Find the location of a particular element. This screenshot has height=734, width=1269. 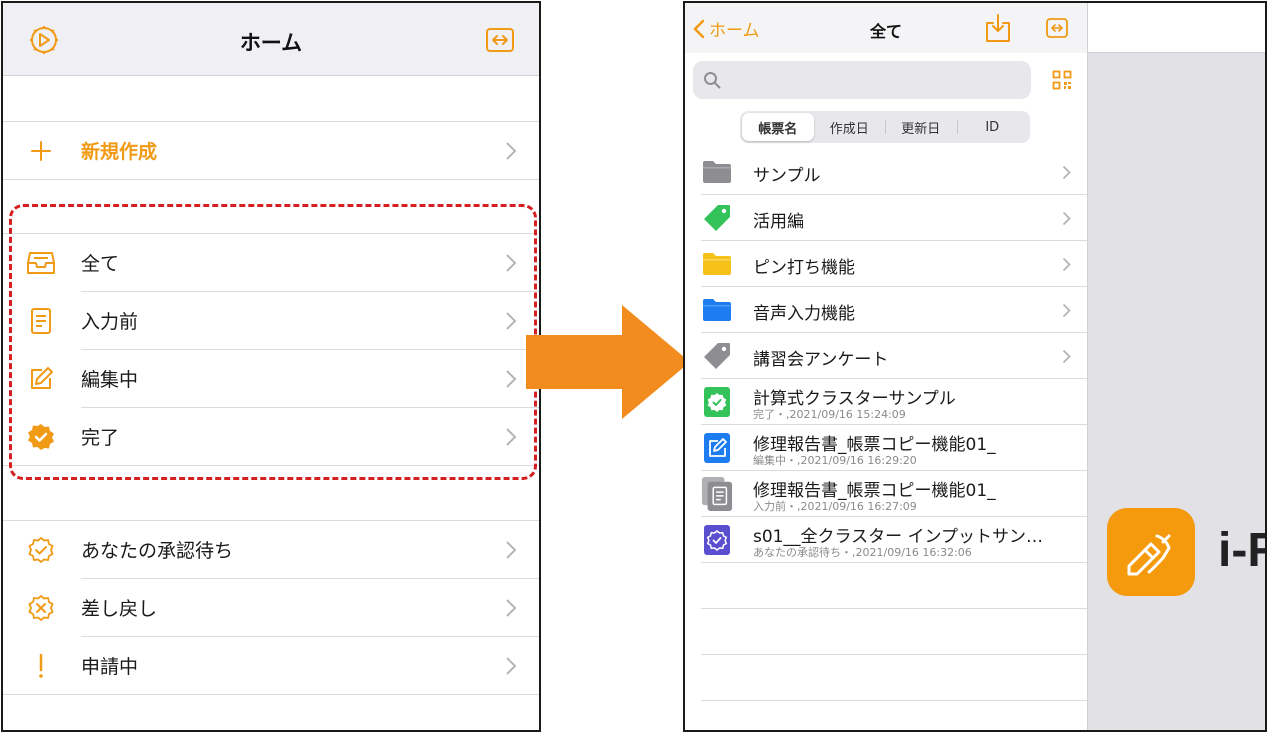

gray-tag-icon is located at coordinates (717, 356).